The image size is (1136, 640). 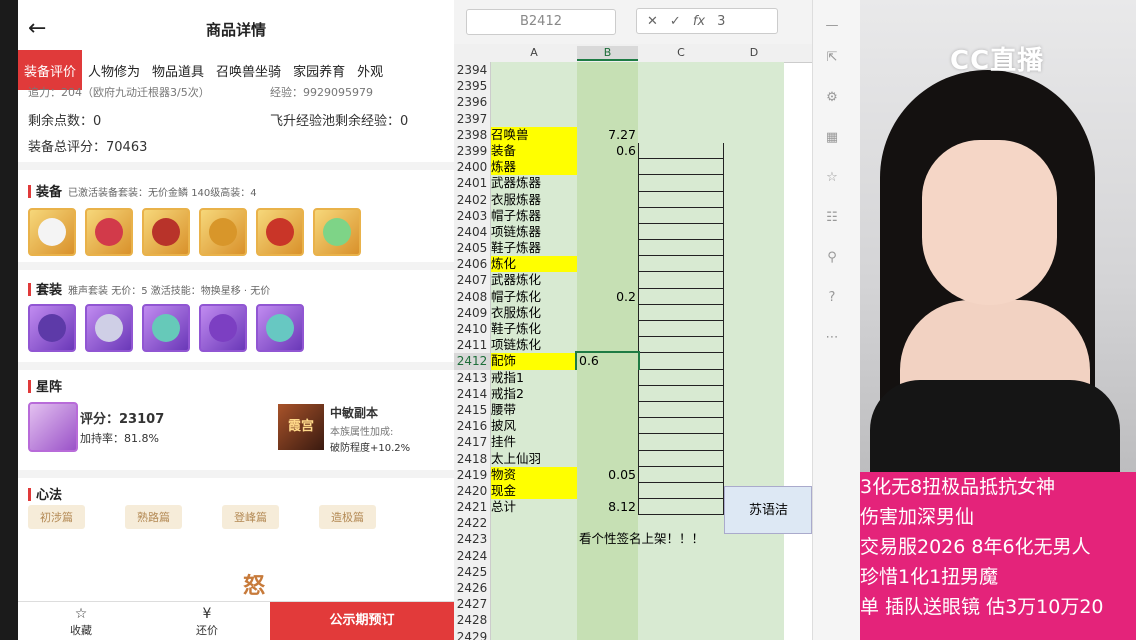 I want to click on favorite-button: ☆ 收藏, so click(x=81, y=621).